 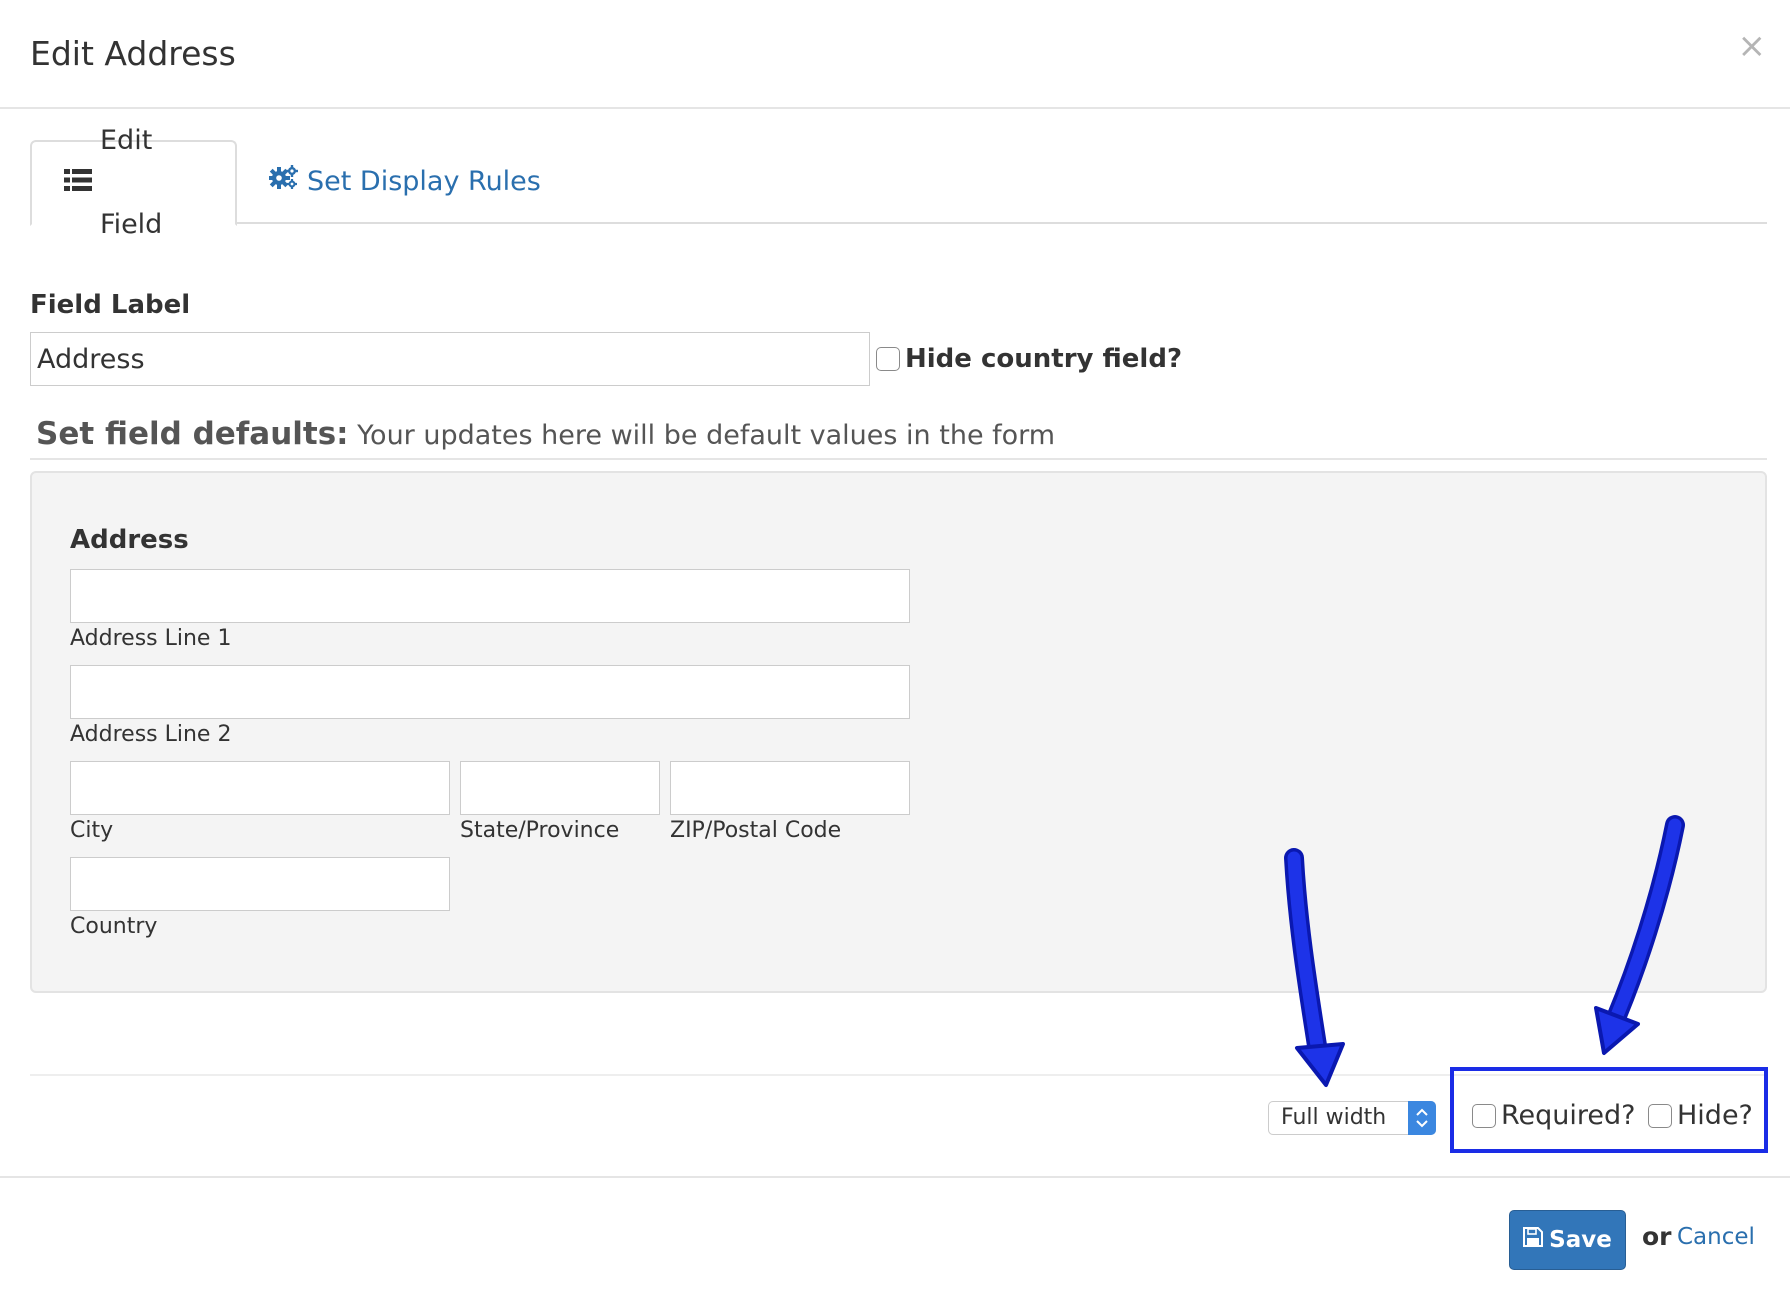 I want to click on city-label: City, so click(x=92, y=830).